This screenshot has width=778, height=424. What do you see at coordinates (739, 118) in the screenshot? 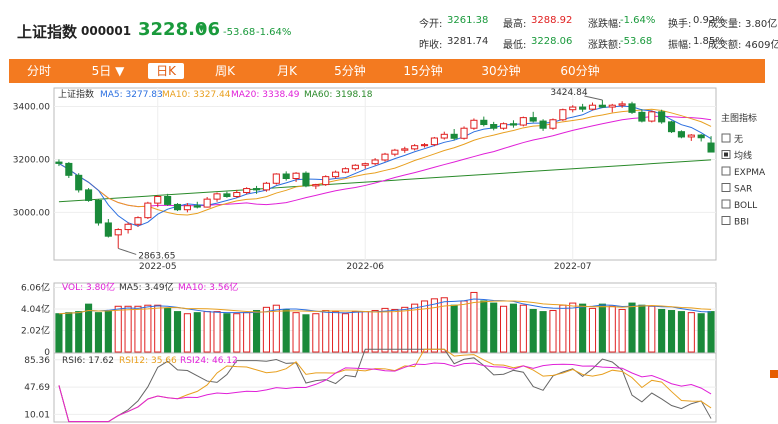
I see `indicator-panel-title: 主图指标` at bounding box center [739, 118].